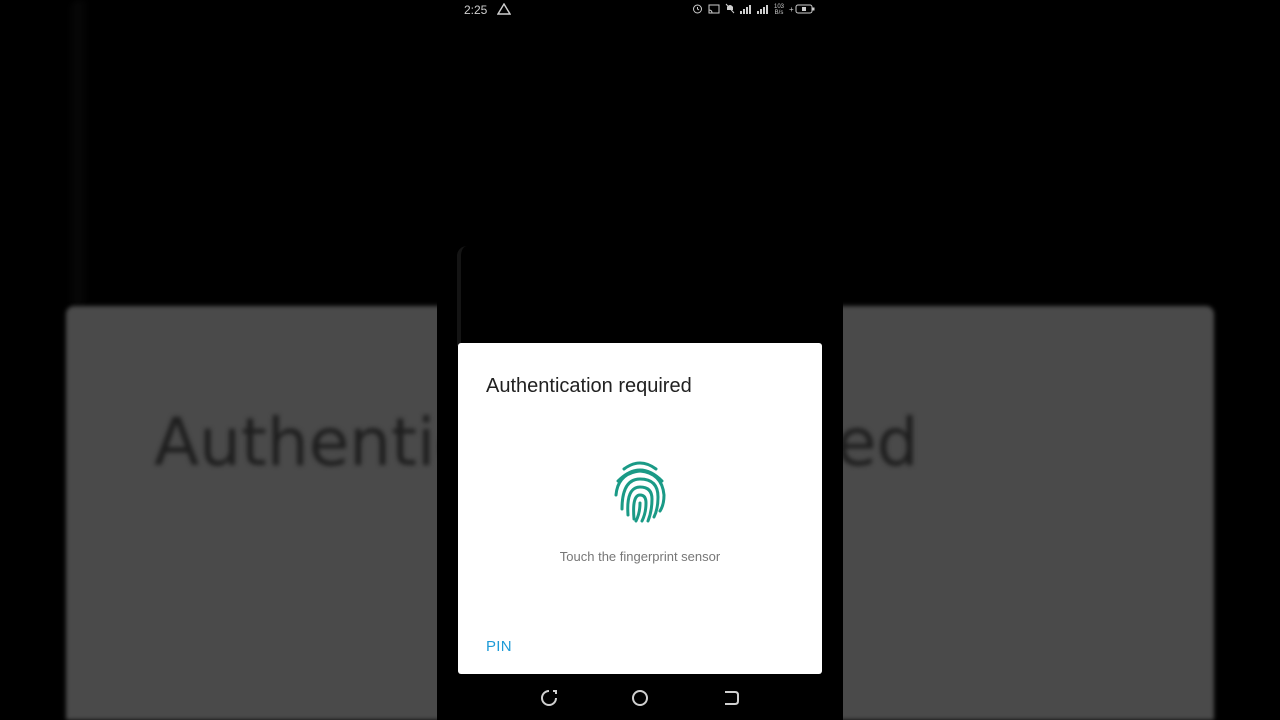  What do you see at coordinates (779, 13) in the screenshot?
I see `network-speed-unit: B/s` at bounding box center [779, 13].